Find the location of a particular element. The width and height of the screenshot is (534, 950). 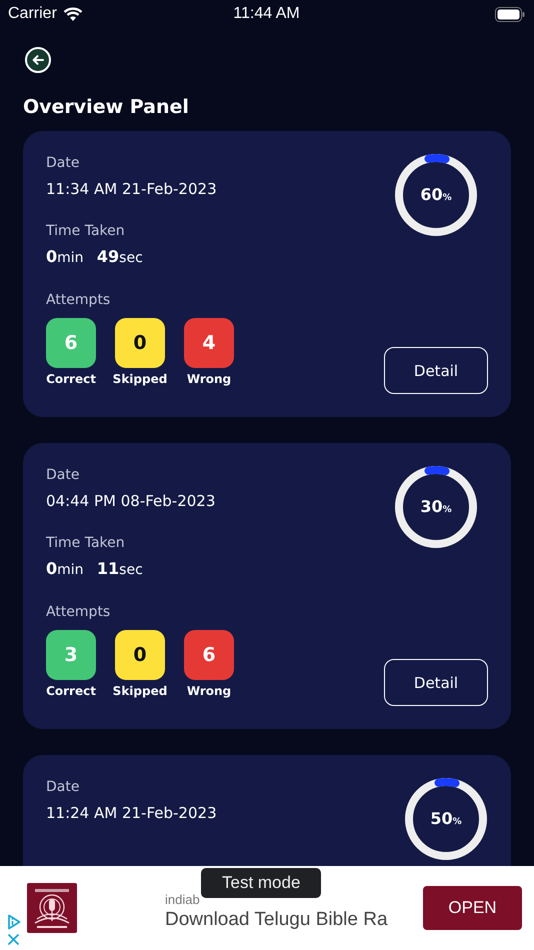

percent-value: 50% is located at coordinates (446, 819).